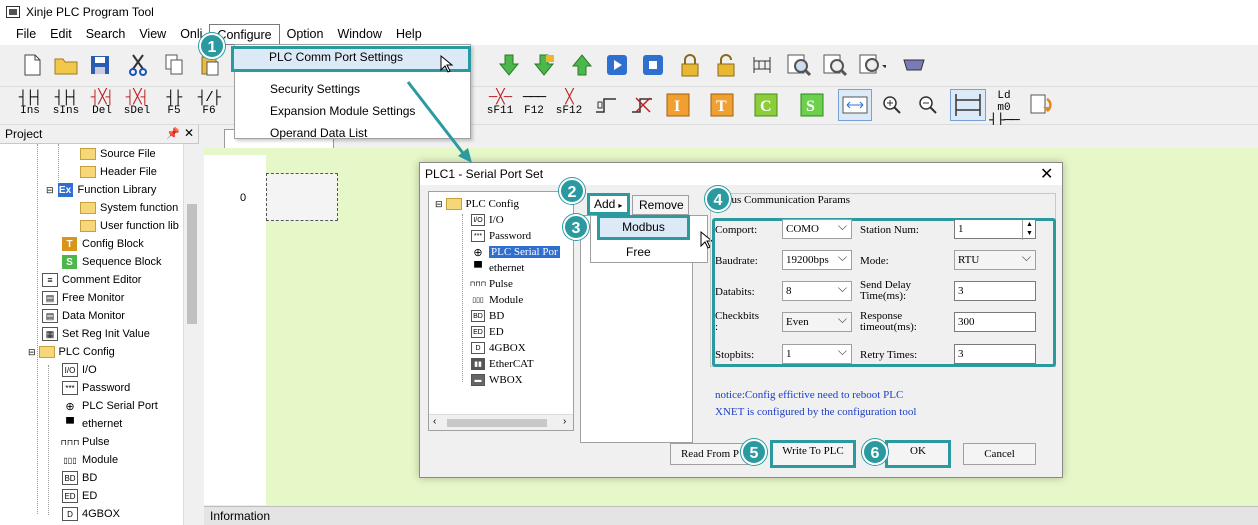 The width and height of the screenshot is (1258, 525). Describe the element at coordinates (875, 452) in the screenshot. I see `step-badge-6: 6` at that location.